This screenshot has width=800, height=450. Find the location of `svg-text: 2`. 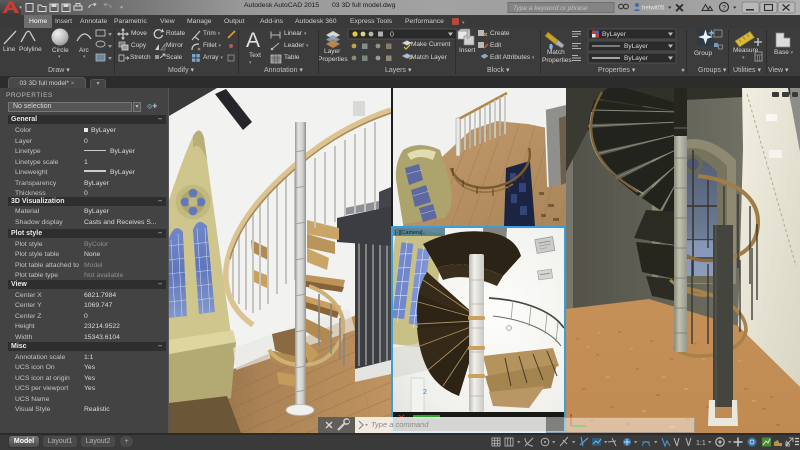

svg-text: 2 is located at coordinates (425, 392).